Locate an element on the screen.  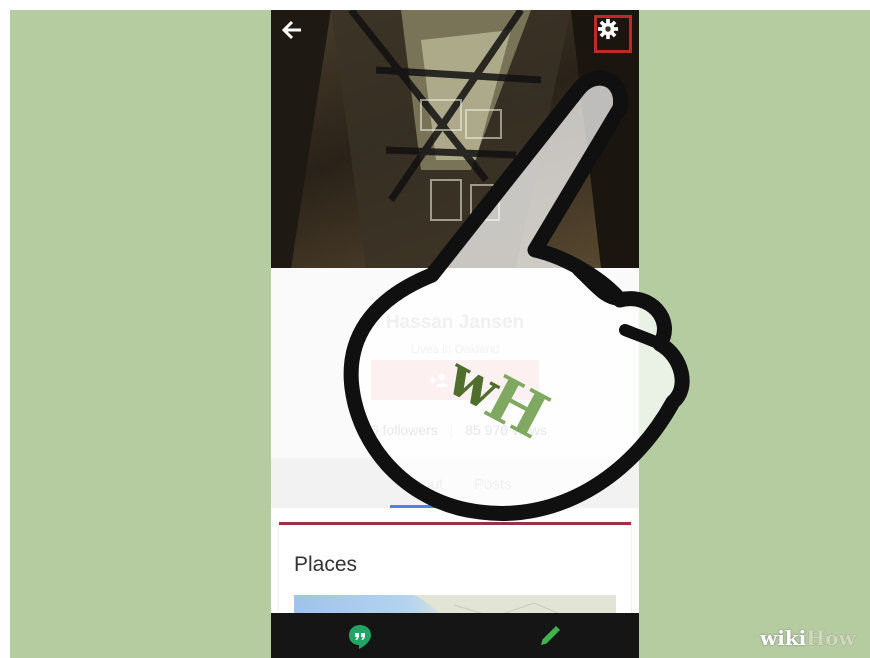
add-person-icon is located at coordinates (438, 380).